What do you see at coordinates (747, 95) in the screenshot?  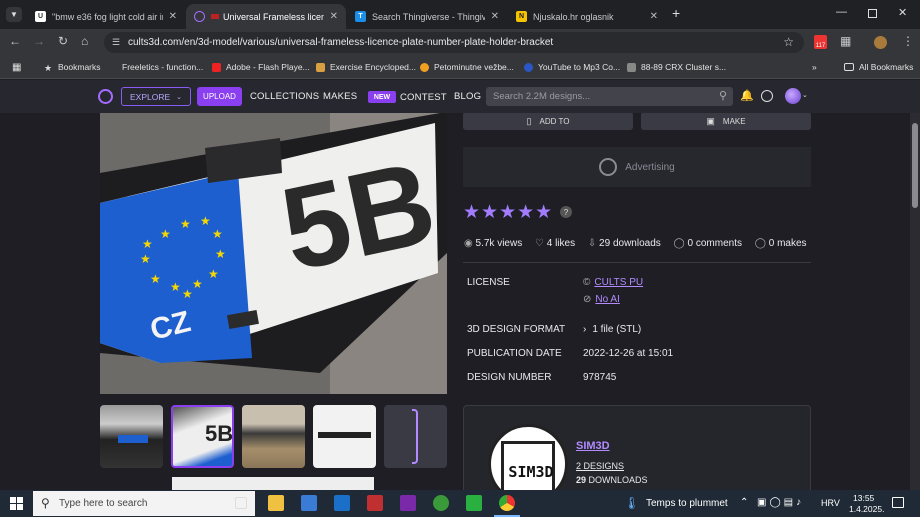 I see `bell-icon: 🔔` at bounding box center [747, 95].